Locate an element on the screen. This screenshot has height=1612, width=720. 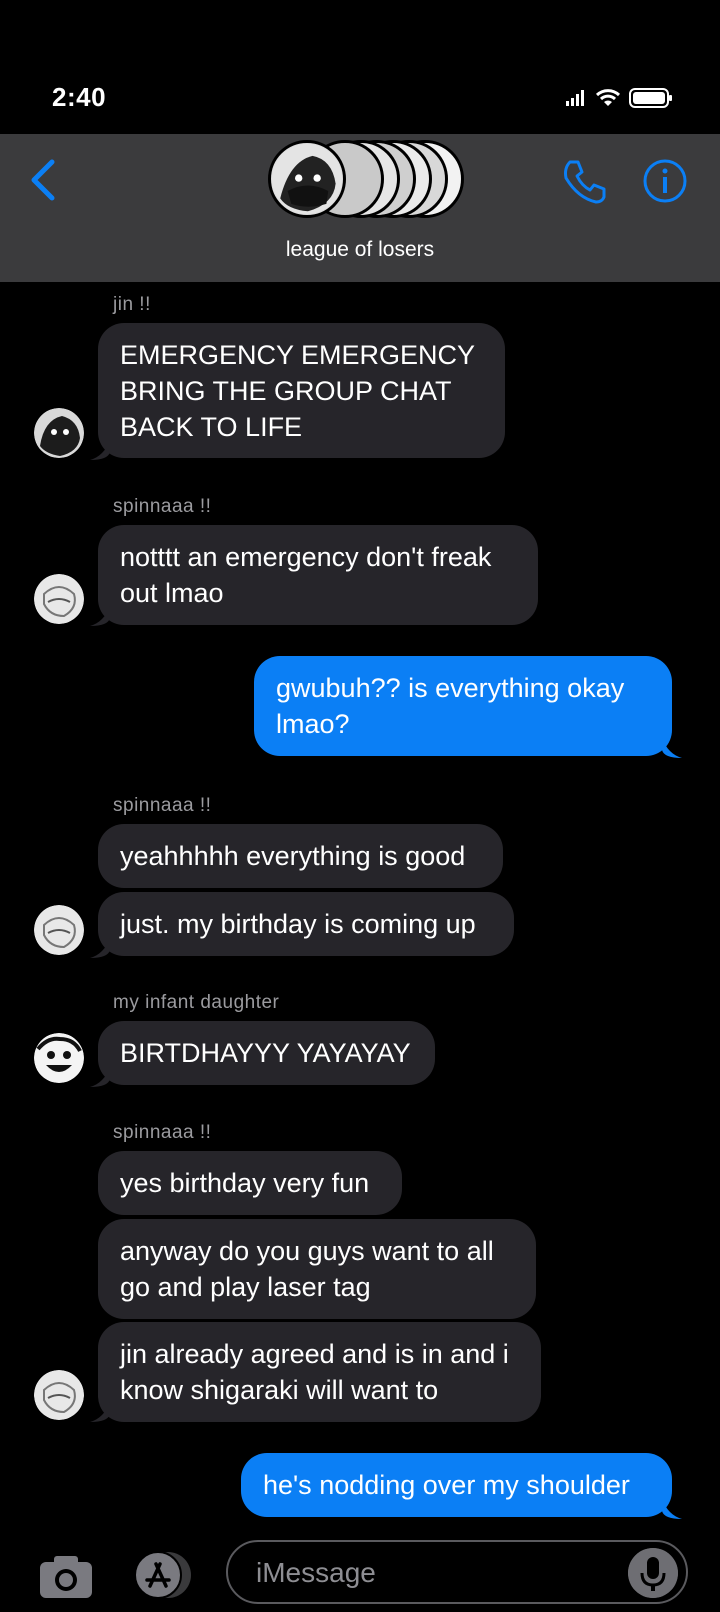
member-avatar is located at coordinates (307, 179).